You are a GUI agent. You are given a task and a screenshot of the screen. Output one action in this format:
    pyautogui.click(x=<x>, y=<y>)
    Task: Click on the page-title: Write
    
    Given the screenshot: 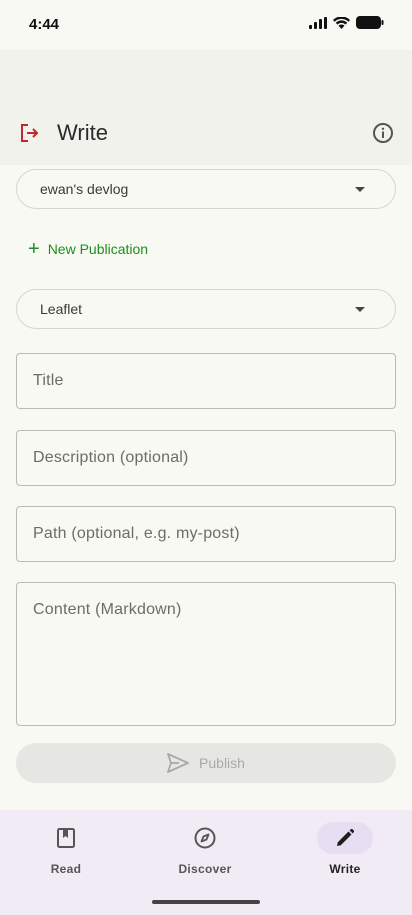 What is the action you would take?
    pyautogui.click(x=82, y=132)
    